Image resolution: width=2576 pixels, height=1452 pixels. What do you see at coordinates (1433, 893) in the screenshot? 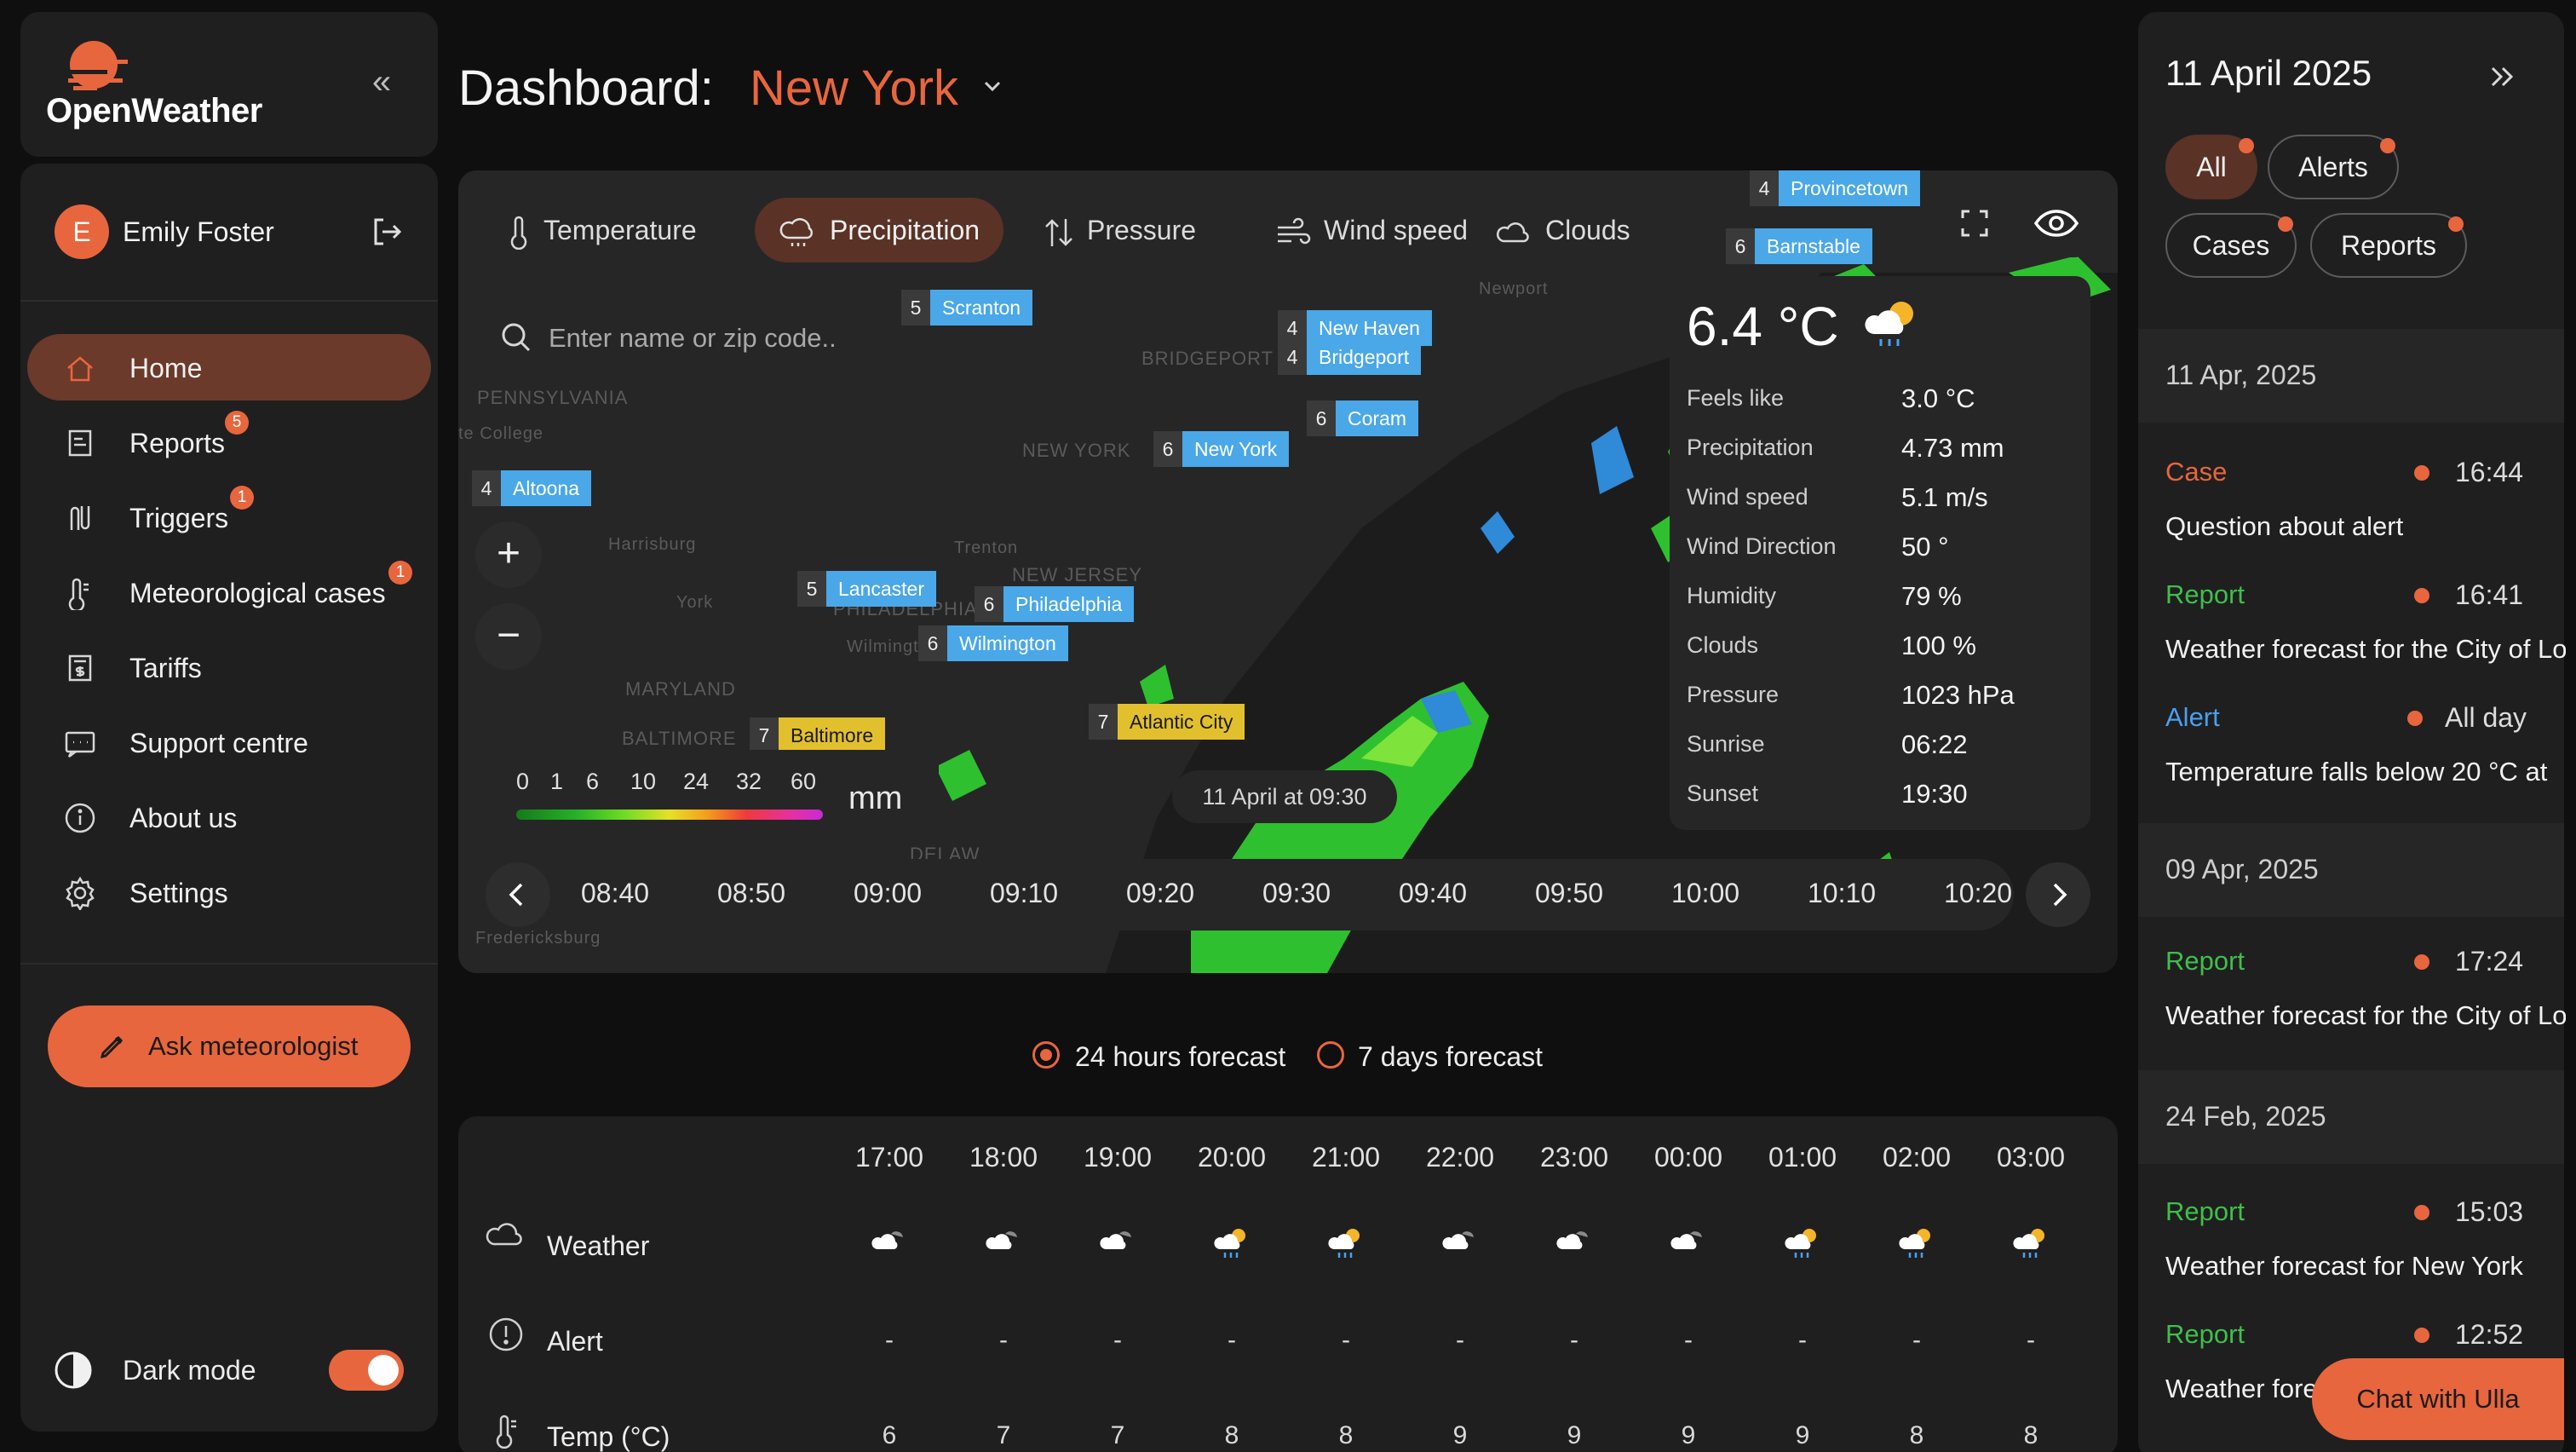
I see `timeline-time: 09:40` at bounding box center [1433, 893].